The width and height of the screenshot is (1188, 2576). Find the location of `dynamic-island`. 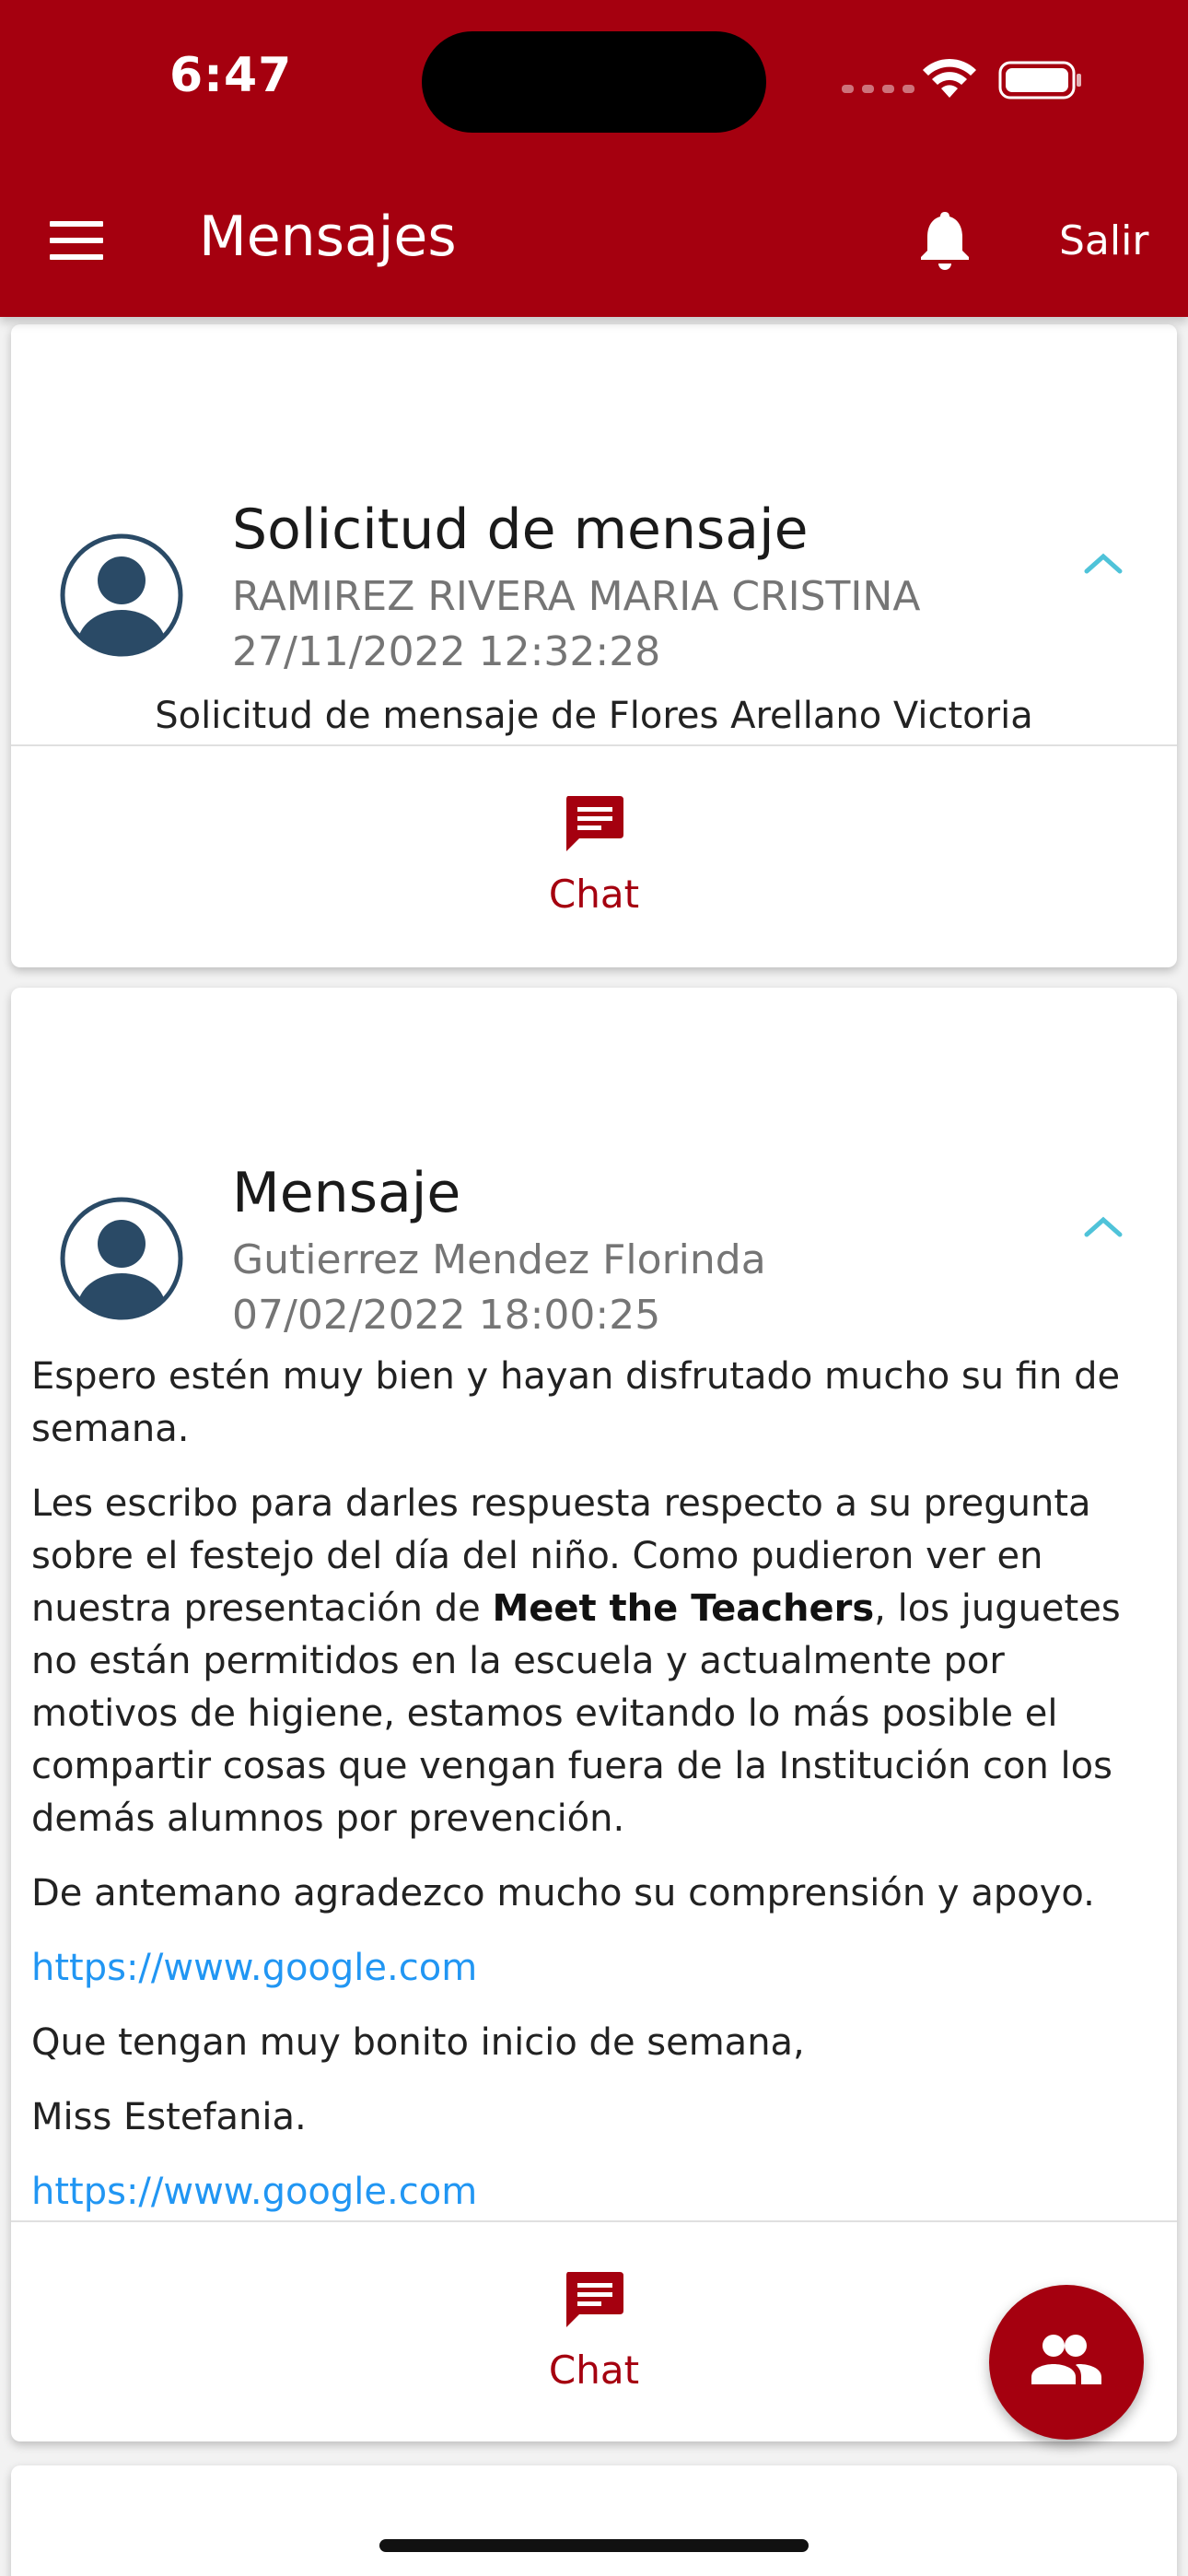

dynamic-island is located at coordinates (594, 82).